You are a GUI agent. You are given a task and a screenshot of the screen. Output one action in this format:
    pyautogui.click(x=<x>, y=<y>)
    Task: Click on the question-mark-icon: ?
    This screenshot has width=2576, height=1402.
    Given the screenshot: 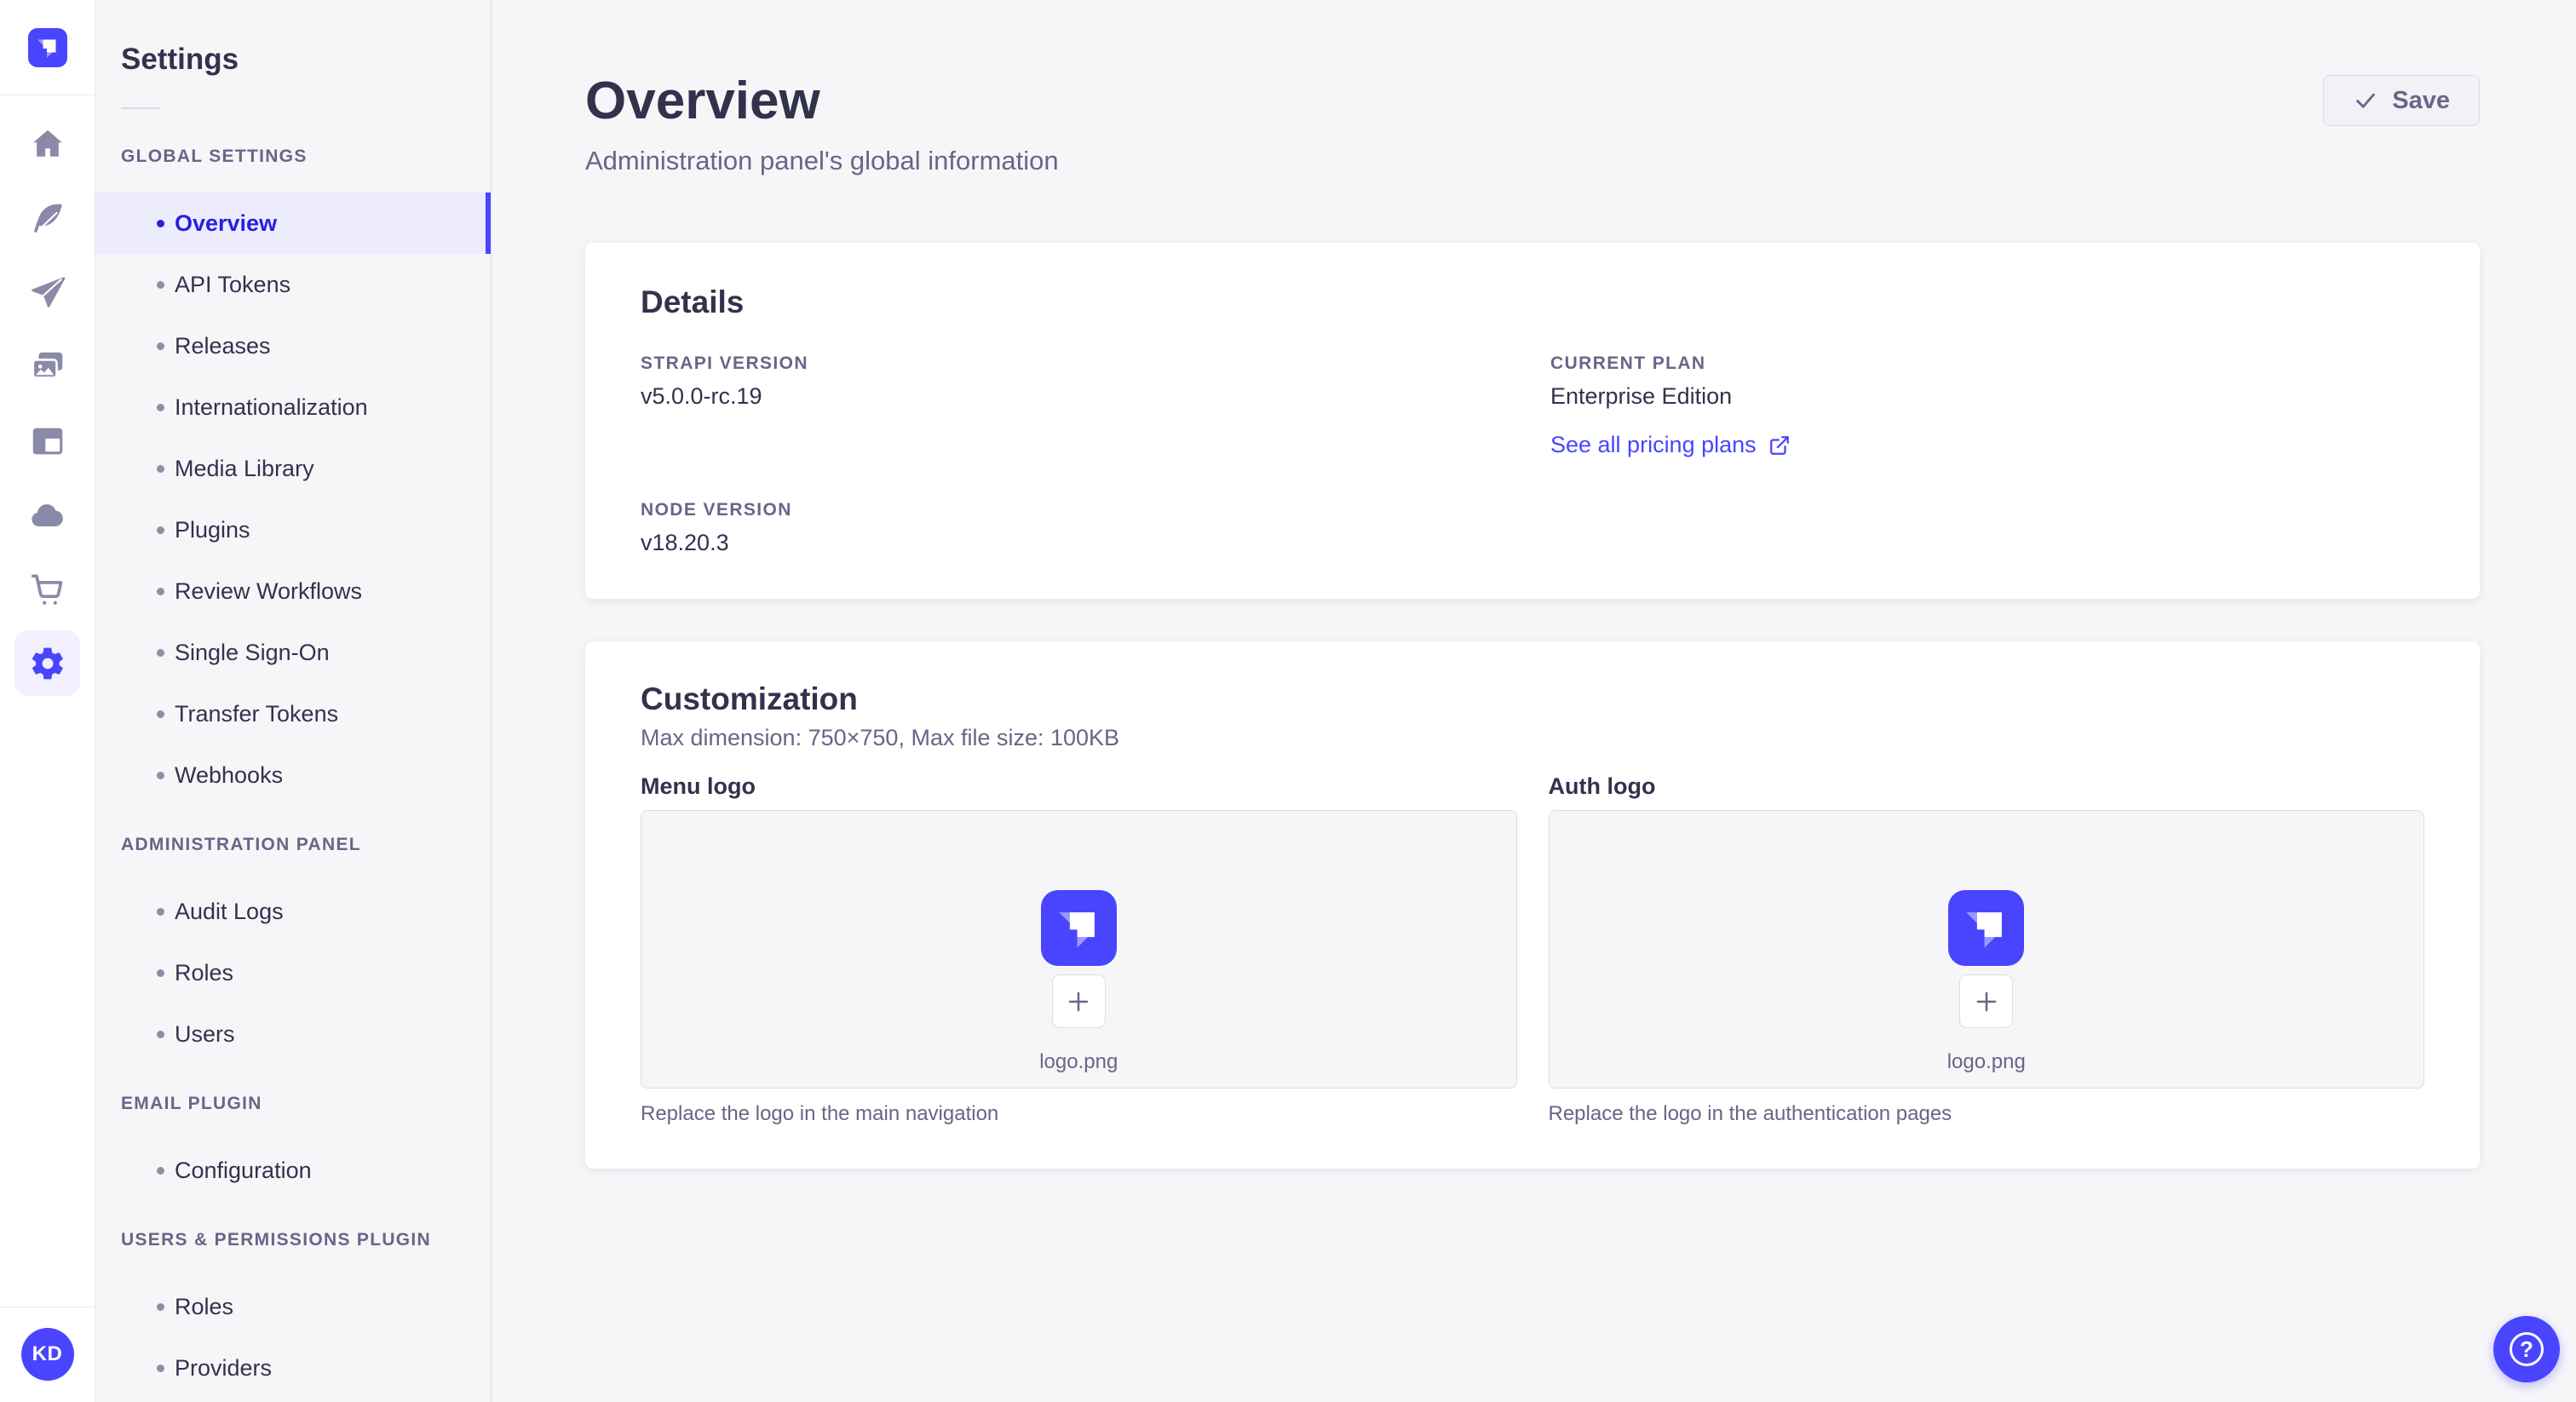 What is the action you would take?
    pyautogui.click(x=2527, y=1349)
    